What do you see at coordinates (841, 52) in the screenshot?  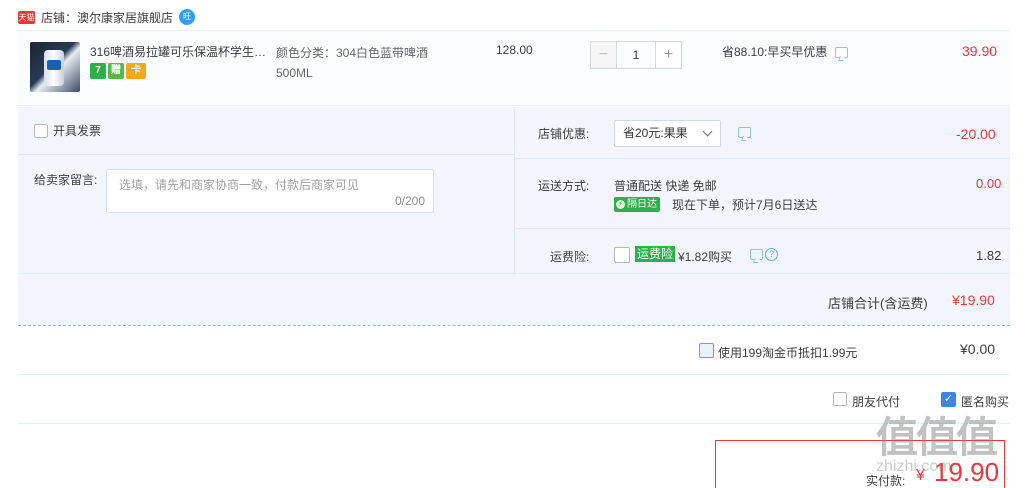 I see `promo-info-icon` at bounding box center [841, 52].